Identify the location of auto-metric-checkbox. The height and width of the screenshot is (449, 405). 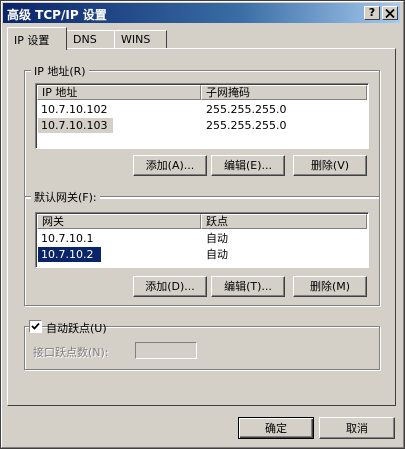
(35, 326).